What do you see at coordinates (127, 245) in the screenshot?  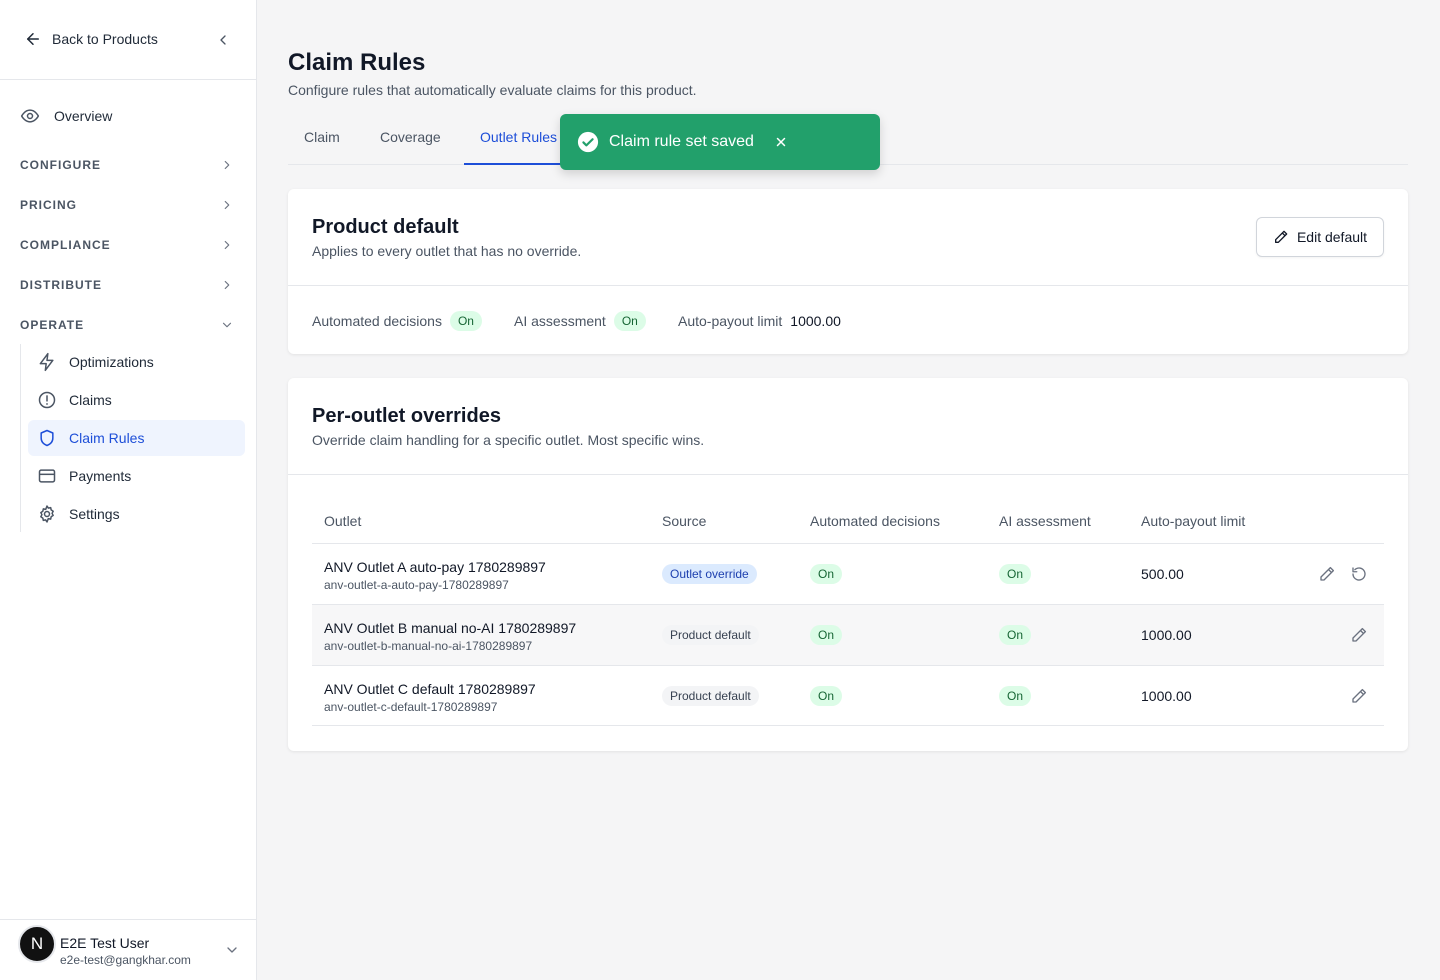 I see `sidebar-section-compliance: COMPLIANCE` at bounding box center [127, 245].